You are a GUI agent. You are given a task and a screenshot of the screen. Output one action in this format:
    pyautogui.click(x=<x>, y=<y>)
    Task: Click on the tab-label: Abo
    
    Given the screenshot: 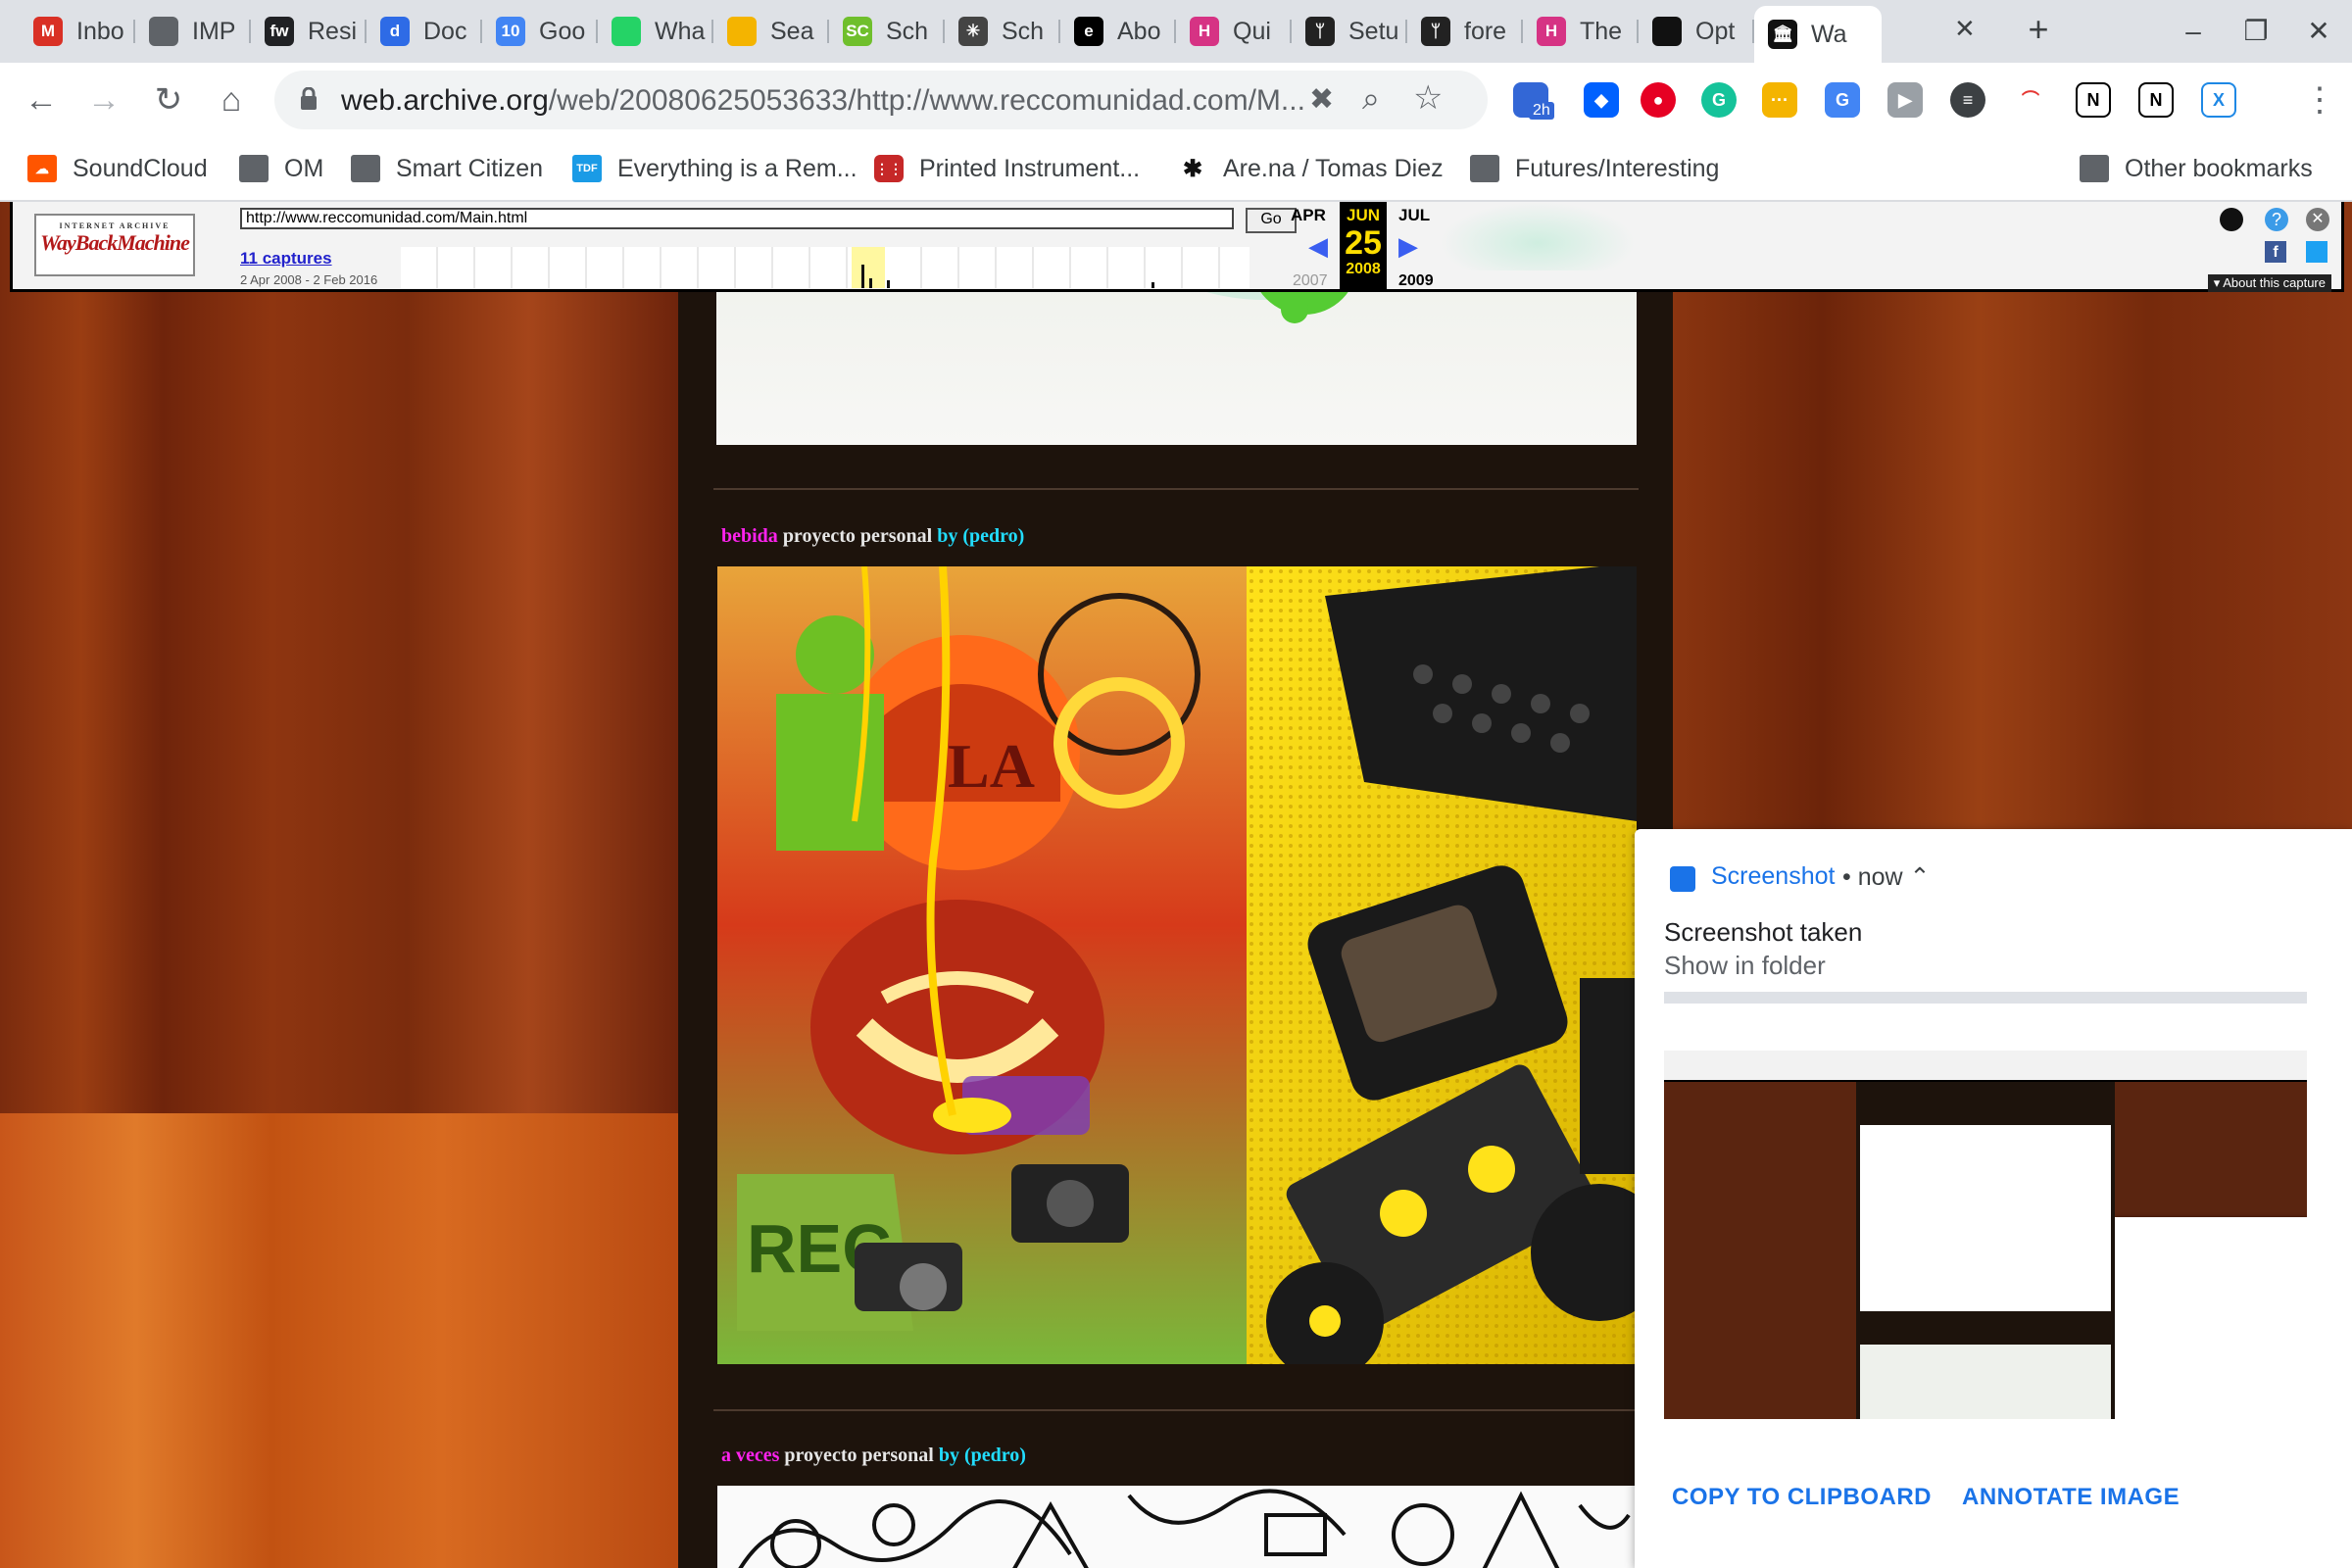 What is the action you would take?
    pyautogui.click(x=1139, y=31)
    